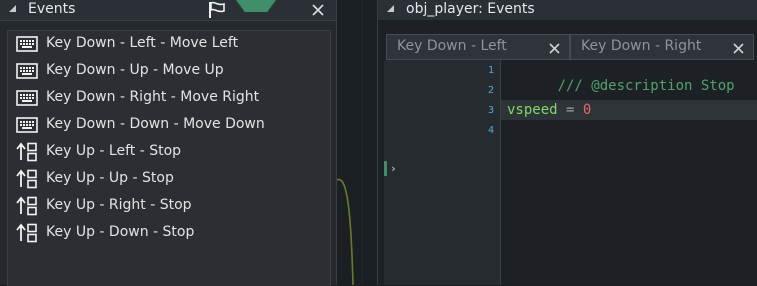 This screenshot has height=286, width=757. Describe the element at coordinates (641, 46) in the screenshot. I see `tab-label: Key Down - Right` at that location.